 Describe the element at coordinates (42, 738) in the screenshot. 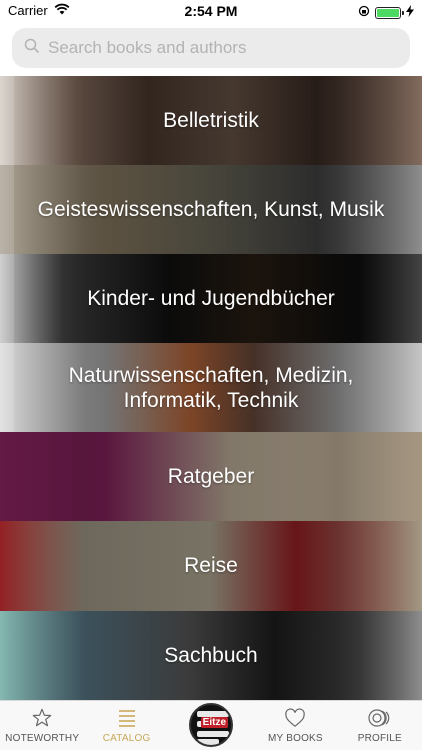

I see `tab-label: NOTEWORTHY` at that location.